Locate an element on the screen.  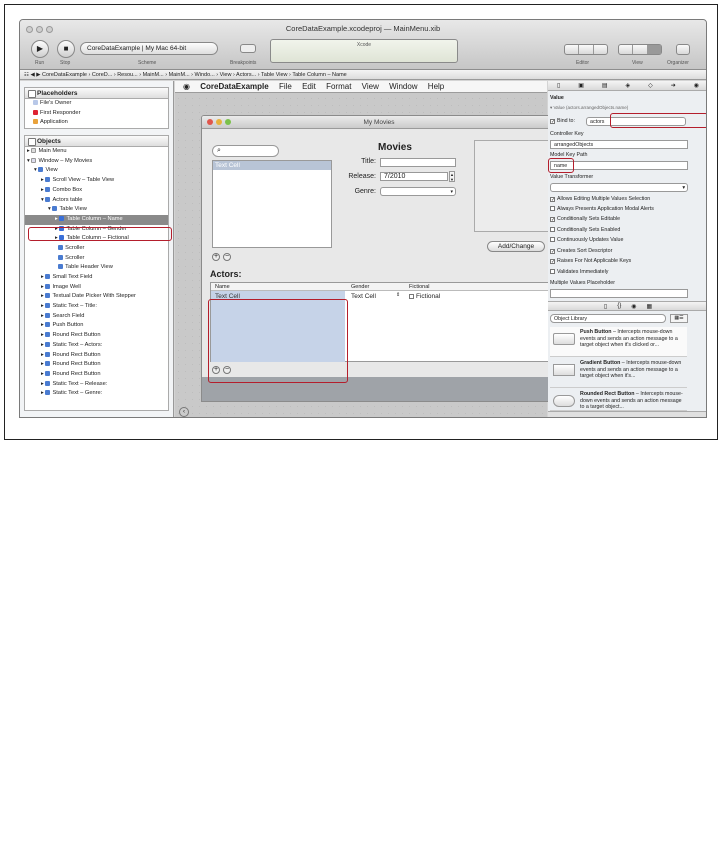
bind-to-checkbox: ✓ is located at coordinates (552, 122).